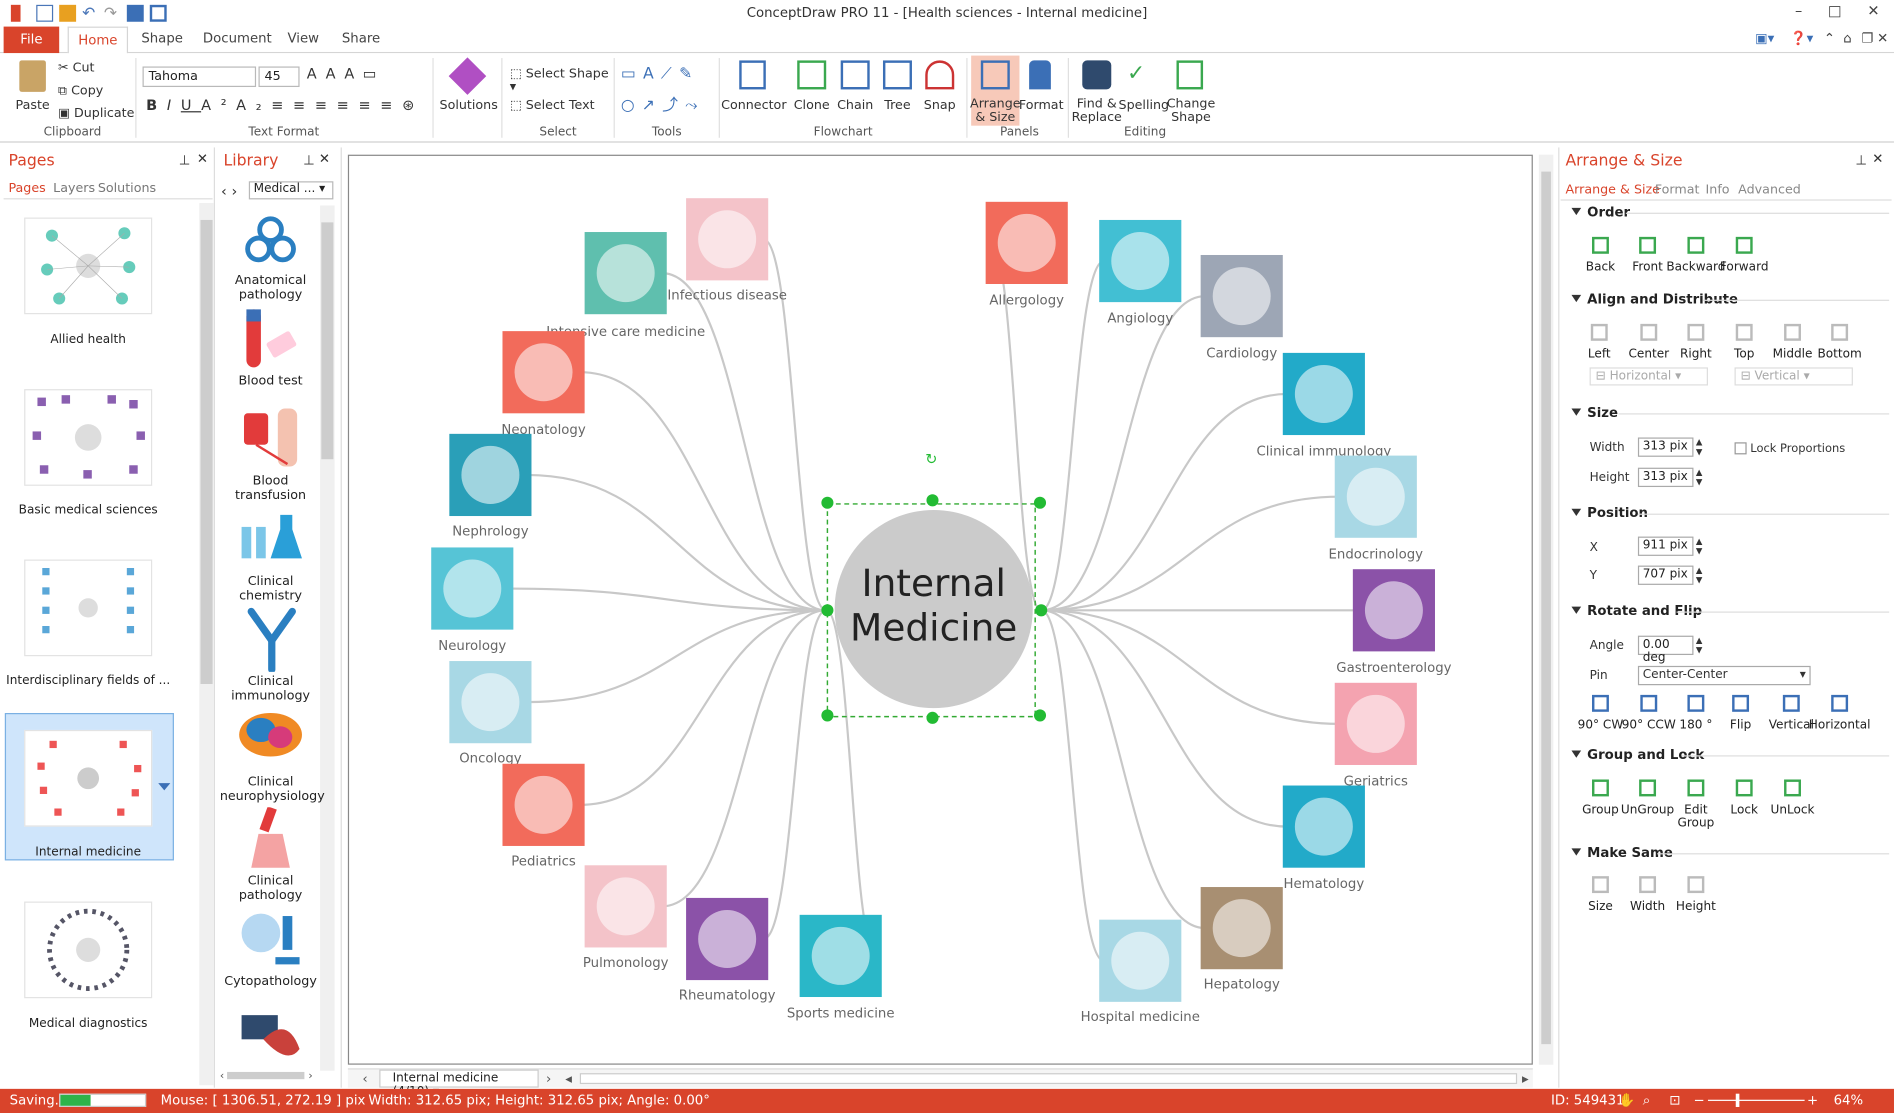 This screenshot has height=1113, width=1894. What do you see at coordinates (625, 273) in the screenshot?
I see `node-intensive-care-medicine-icon` at bounding box center [625, 273].